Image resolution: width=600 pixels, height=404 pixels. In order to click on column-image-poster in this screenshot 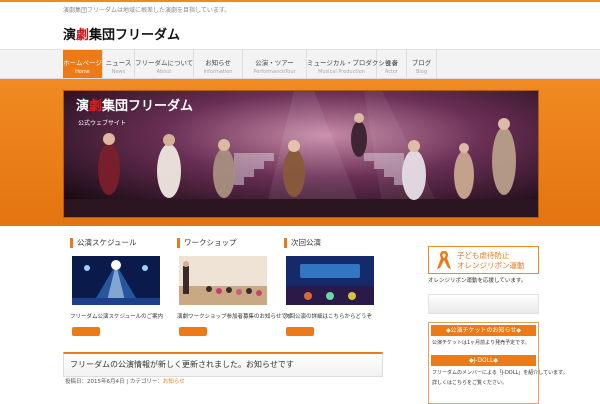, I will do `click(330, 280)`.